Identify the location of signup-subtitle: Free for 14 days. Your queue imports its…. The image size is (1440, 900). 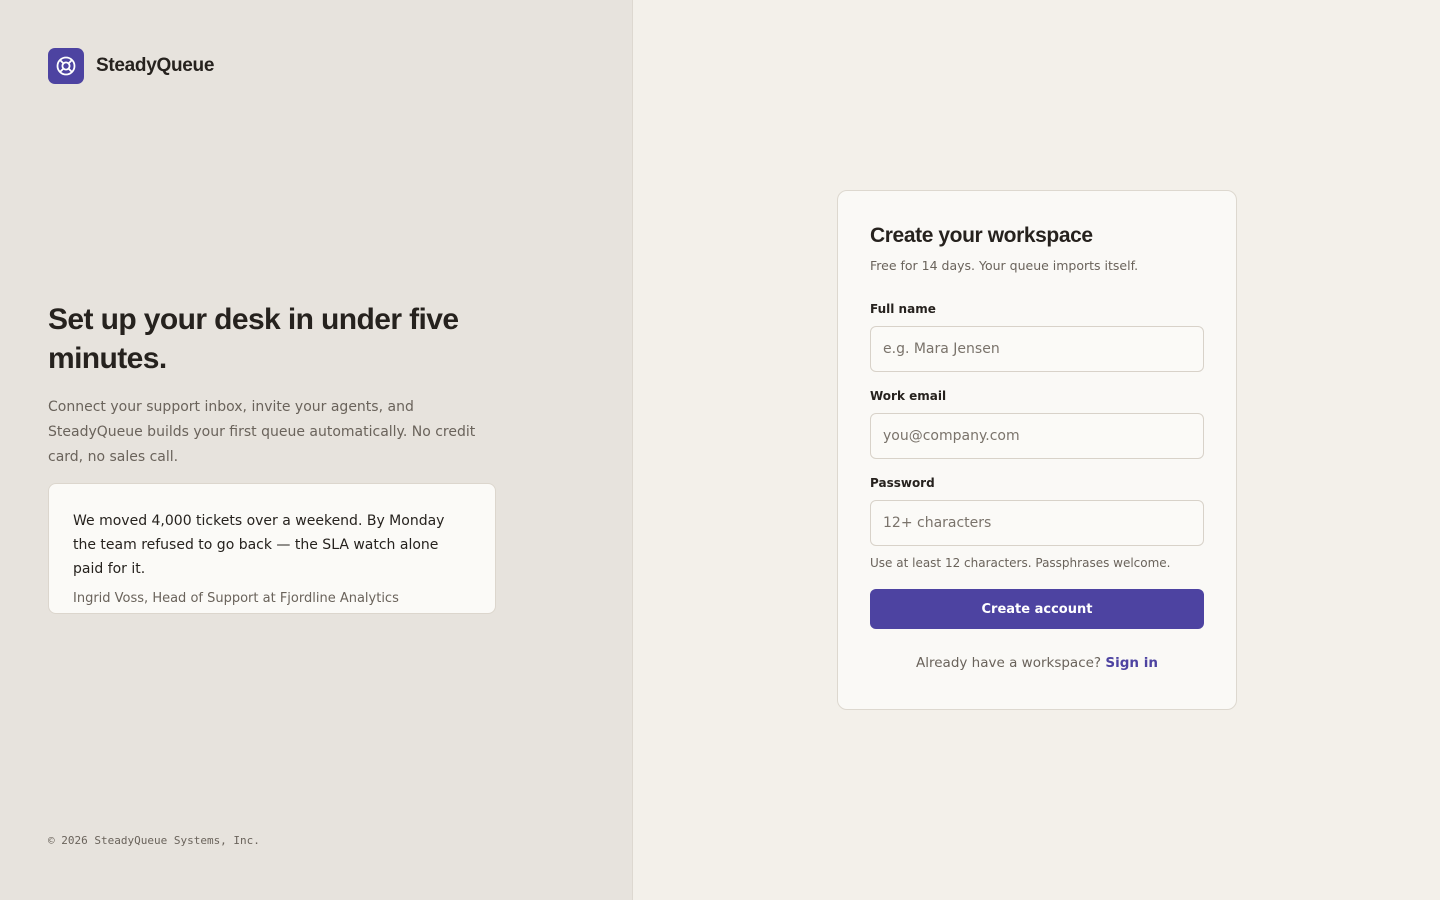
(1004, 265).